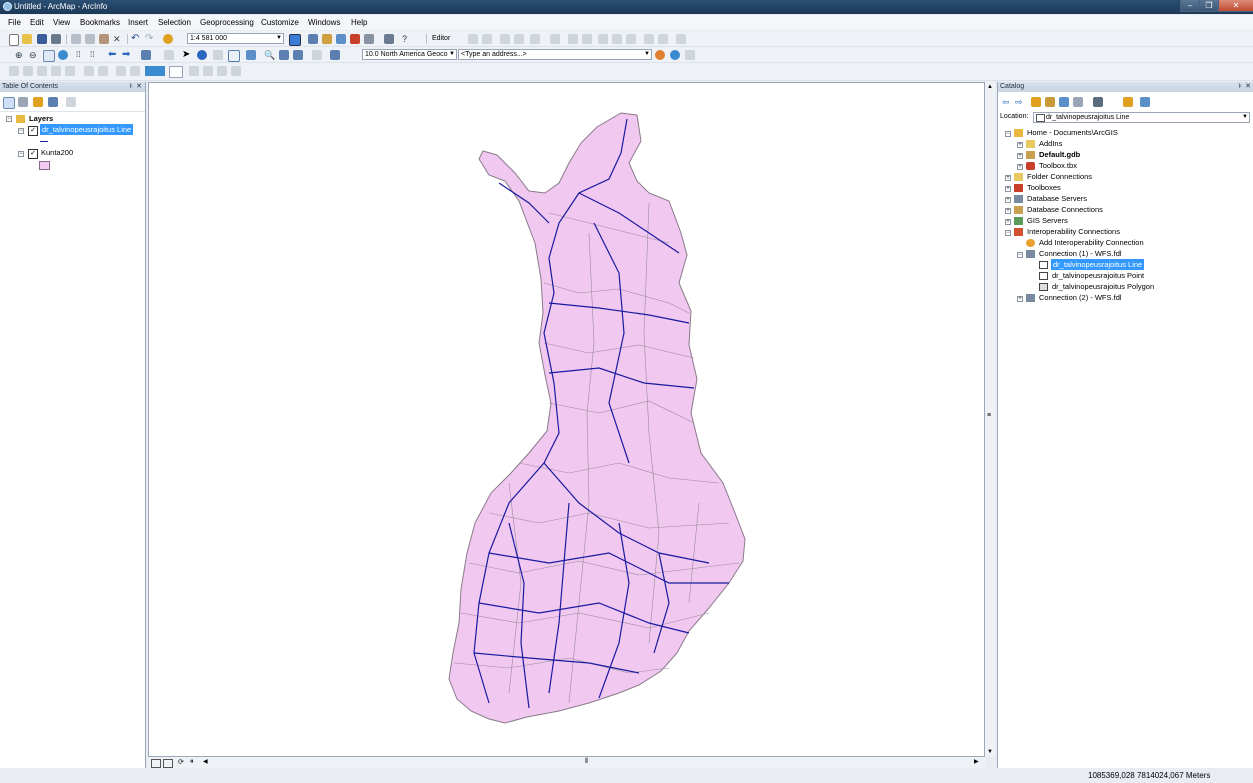  What do you see at coordinates (53, 102) in the screenshot?
I see `list-by-selection-icon` at bounding box center [53, 102].